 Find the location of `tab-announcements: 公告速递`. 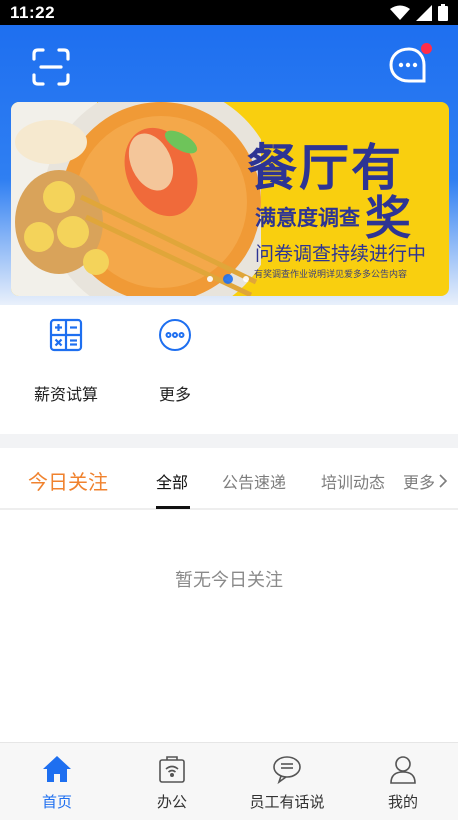

tab-announcements: 公告速递 is located at coordinates (254, 481).